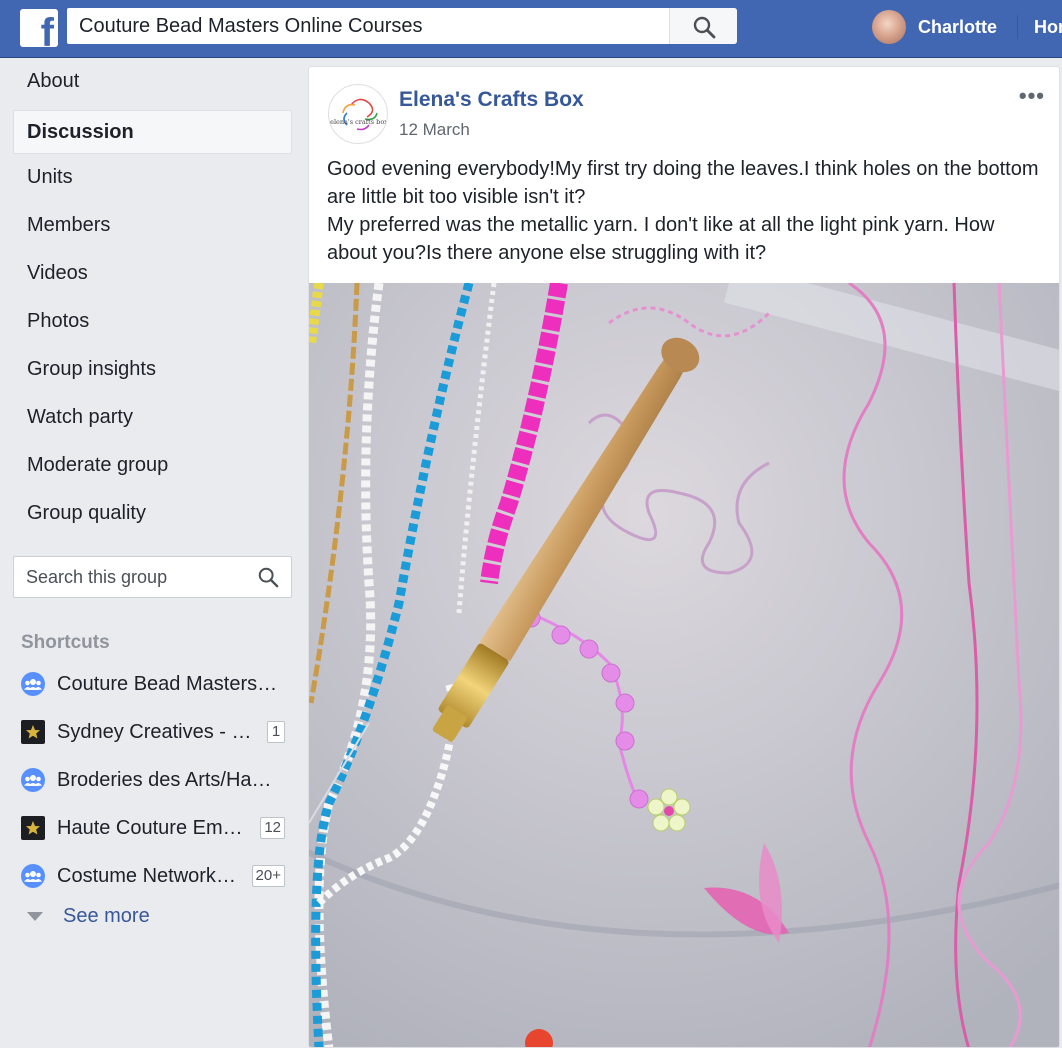 This screenshot has width=1062, height=1048. Describe the element at coordinates (1032, 96) in the screenshot. I see `post-options-icon: •••` at that location.